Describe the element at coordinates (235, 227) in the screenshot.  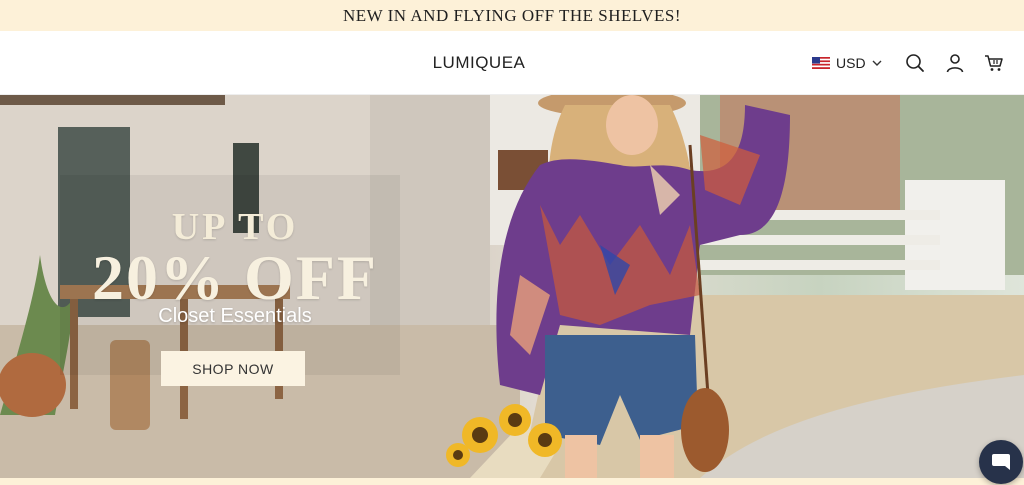
I see `promo-heading-small: UP TO` at that location.